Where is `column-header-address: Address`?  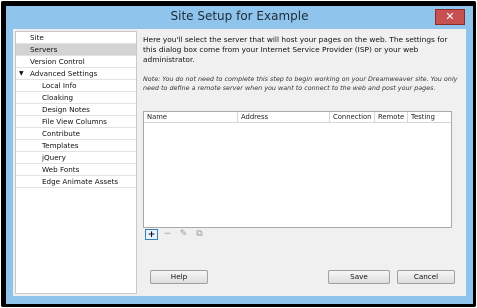 column-header-address: Address is located at coordinates (284, 117).